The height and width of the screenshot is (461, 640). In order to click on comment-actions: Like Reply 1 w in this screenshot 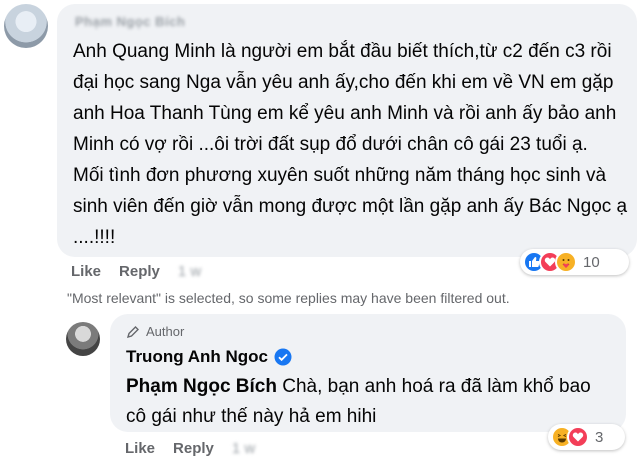, I will do `click(145, 271)`.